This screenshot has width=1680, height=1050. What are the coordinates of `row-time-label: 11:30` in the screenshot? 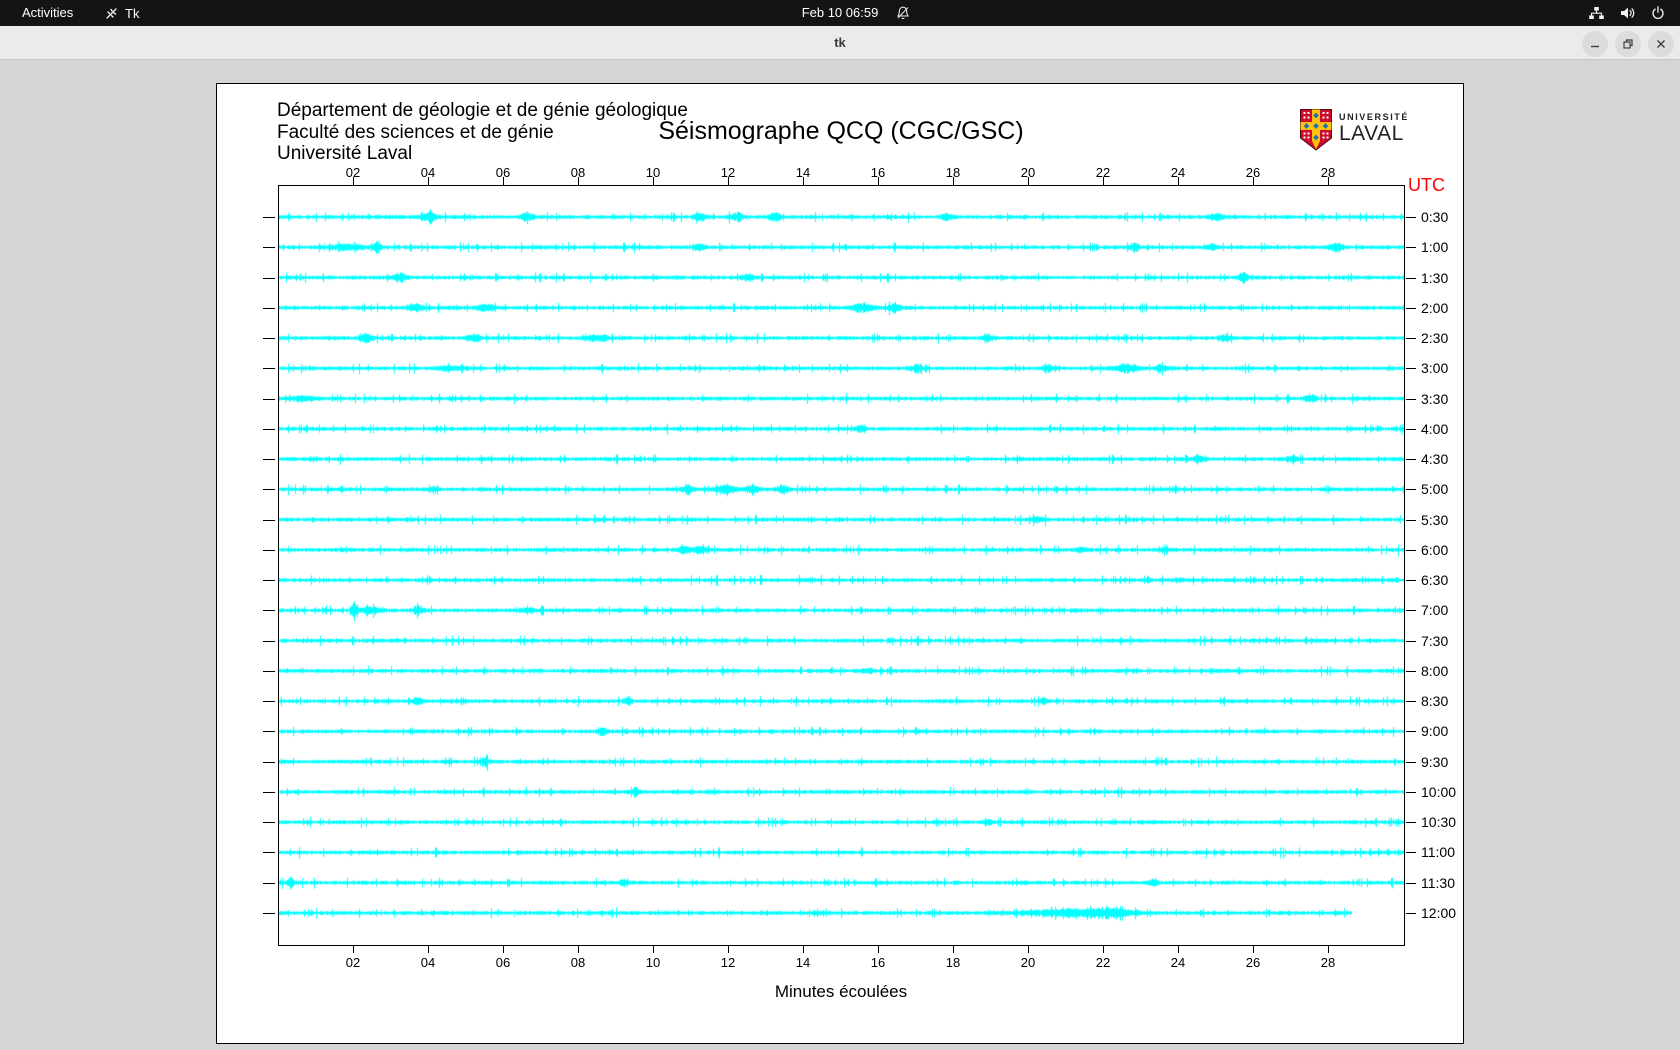 It's located at (1438, 882).